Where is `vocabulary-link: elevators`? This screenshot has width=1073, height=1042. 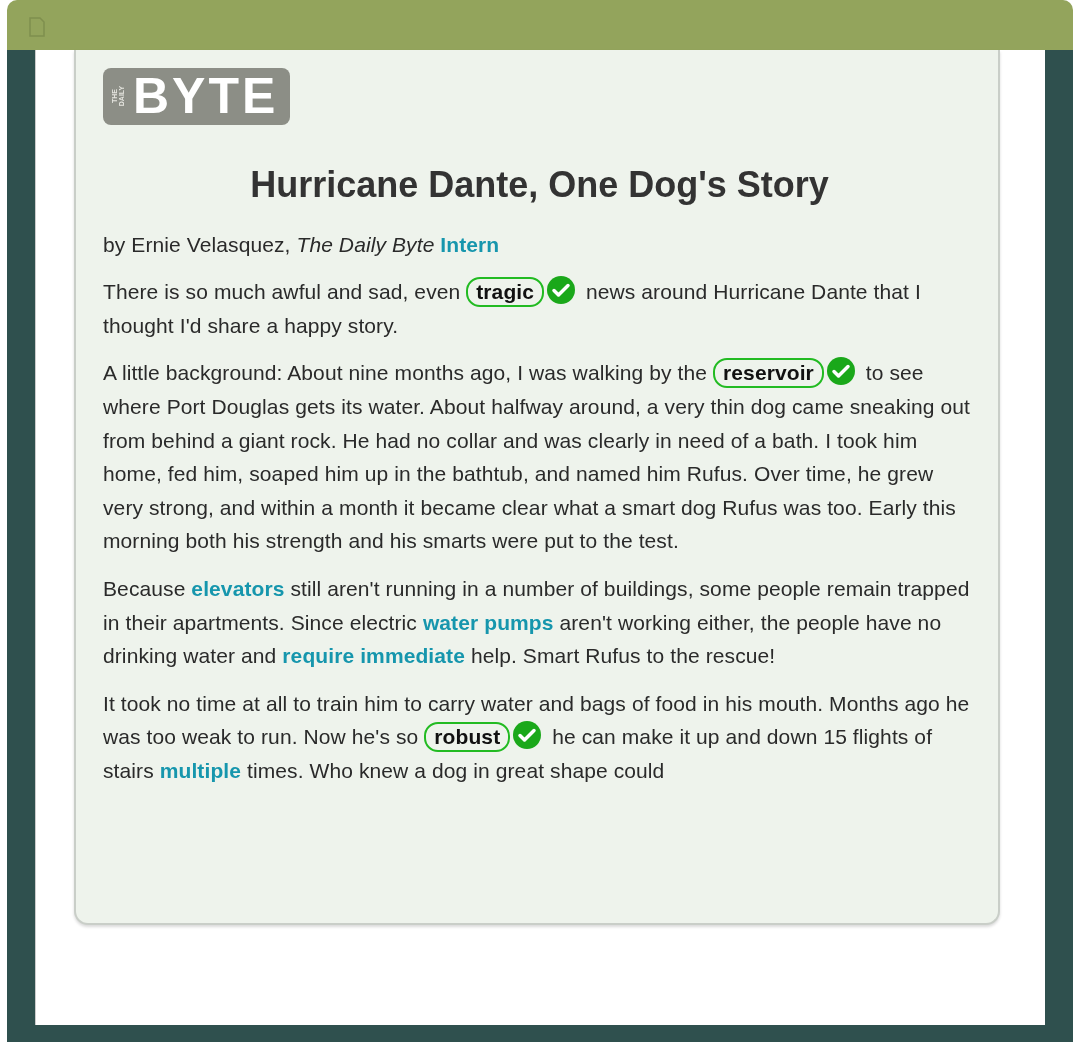 vocabulary-link: elevators is located at coordinates (238, 589).